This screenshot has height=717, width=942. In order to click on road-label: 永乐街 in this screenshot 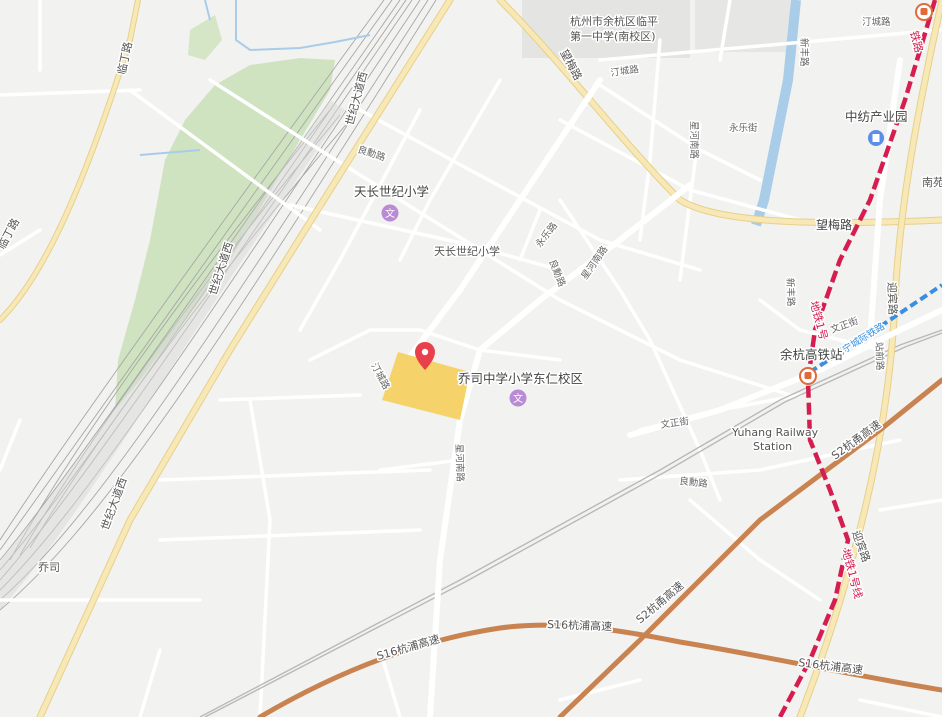, I will do `click(743, 128)`.